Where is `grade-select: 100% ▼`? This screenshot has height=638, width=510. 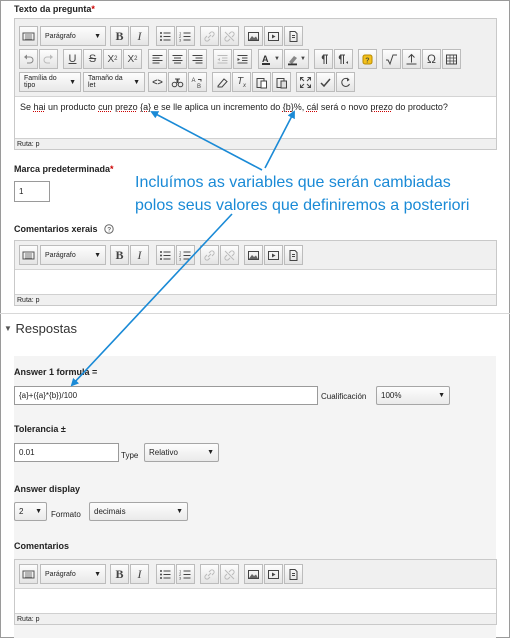
grade-select: 100% ▼ is located at coordinates (413, 395).